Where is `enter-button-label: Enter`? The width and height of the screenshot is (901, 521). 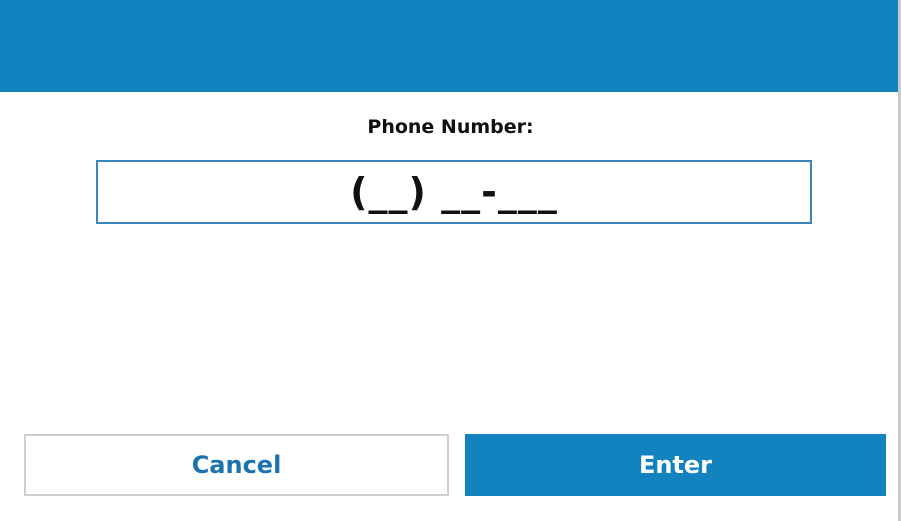 enter-button-label: Enter is located at coordinates (675, 465).